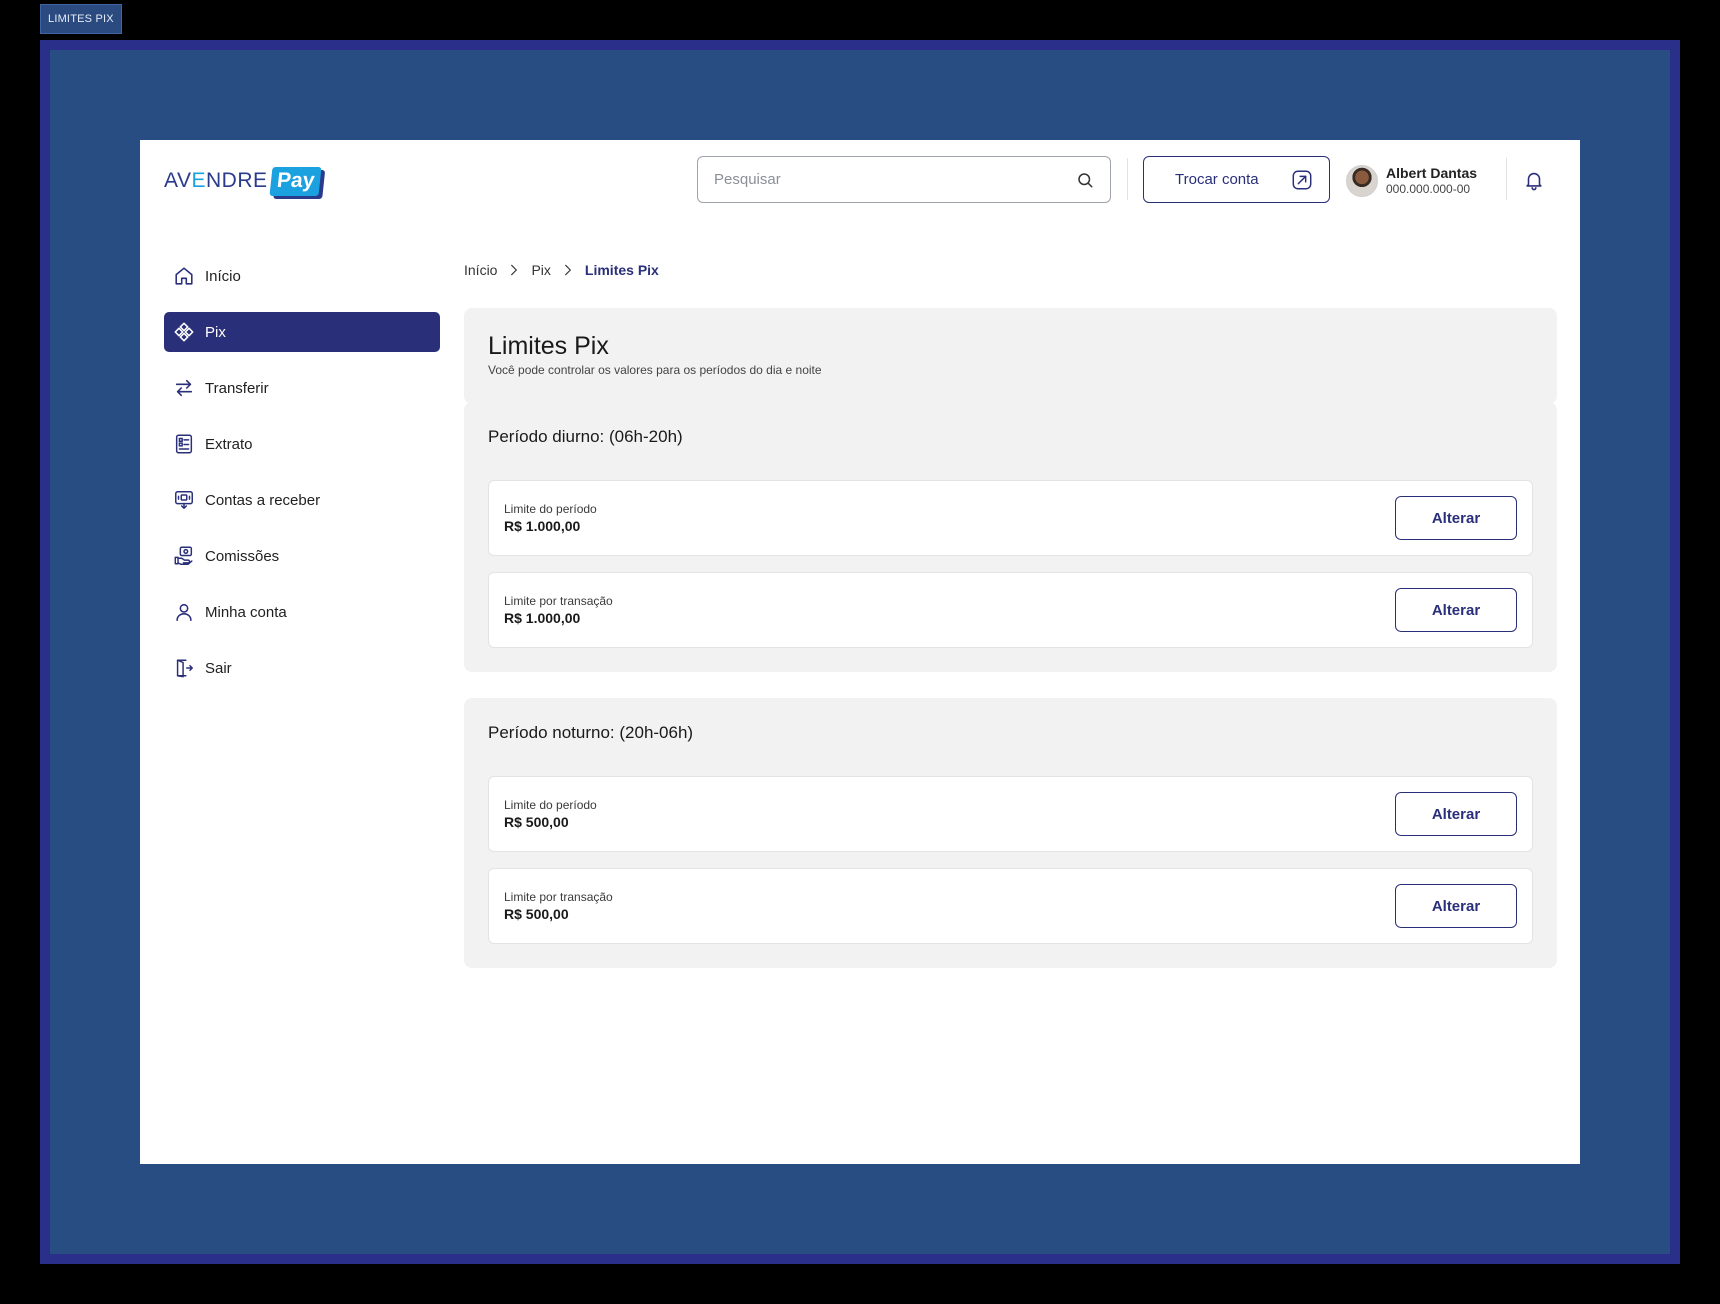 This screenshot has width=1720, height=1304. I want to click on breadcrumb-current: Limites Pix, so click(621, 270).